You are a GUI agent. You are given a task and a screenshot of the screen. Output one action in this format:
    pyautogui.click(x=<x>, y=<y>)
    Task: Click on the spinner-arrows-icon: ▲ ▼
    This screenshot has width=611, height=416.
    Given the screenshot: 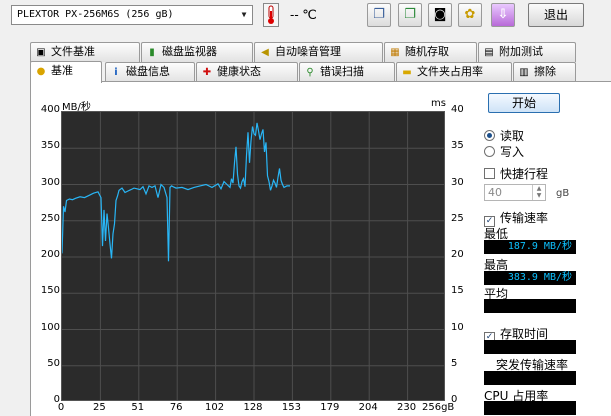 What is the action you would take?
    pyautogui.click(x=538, y=192)
    